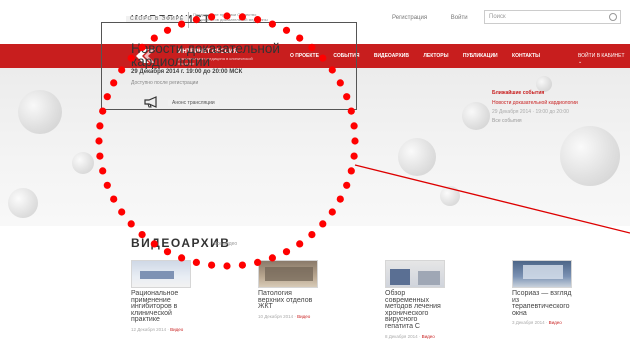  I want to click on video-date: 3 Декабря 2014, so click(528, 323).